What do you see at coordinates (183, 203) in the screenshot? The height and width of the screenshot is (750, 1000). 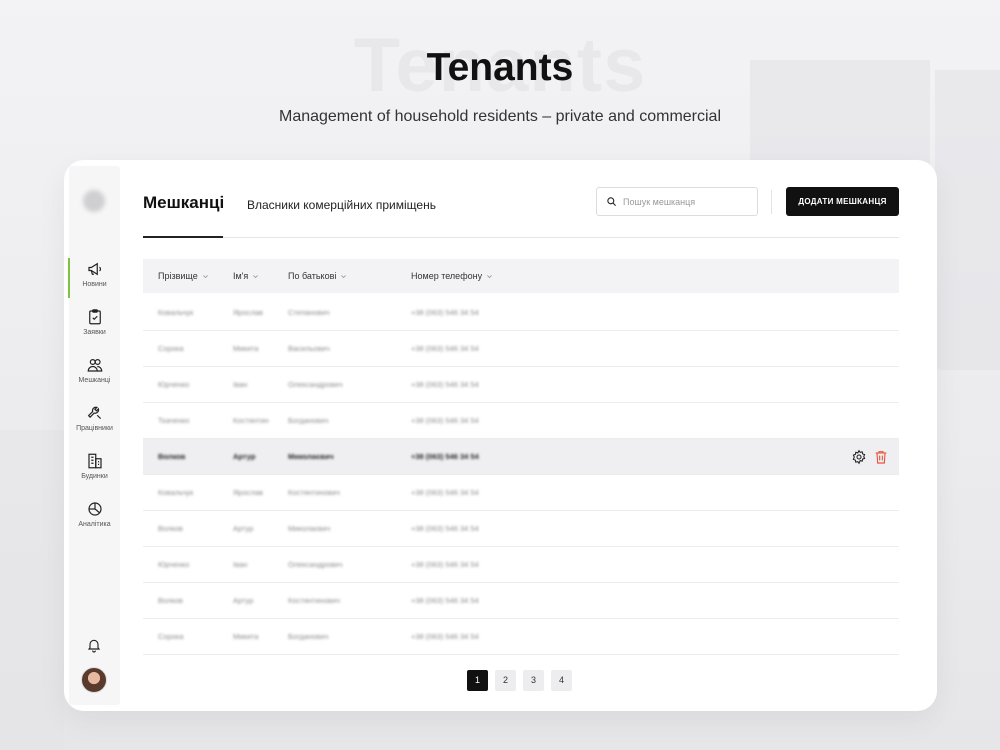 I see `tab-residents: Мешканці` at bounding box center [183, 203].